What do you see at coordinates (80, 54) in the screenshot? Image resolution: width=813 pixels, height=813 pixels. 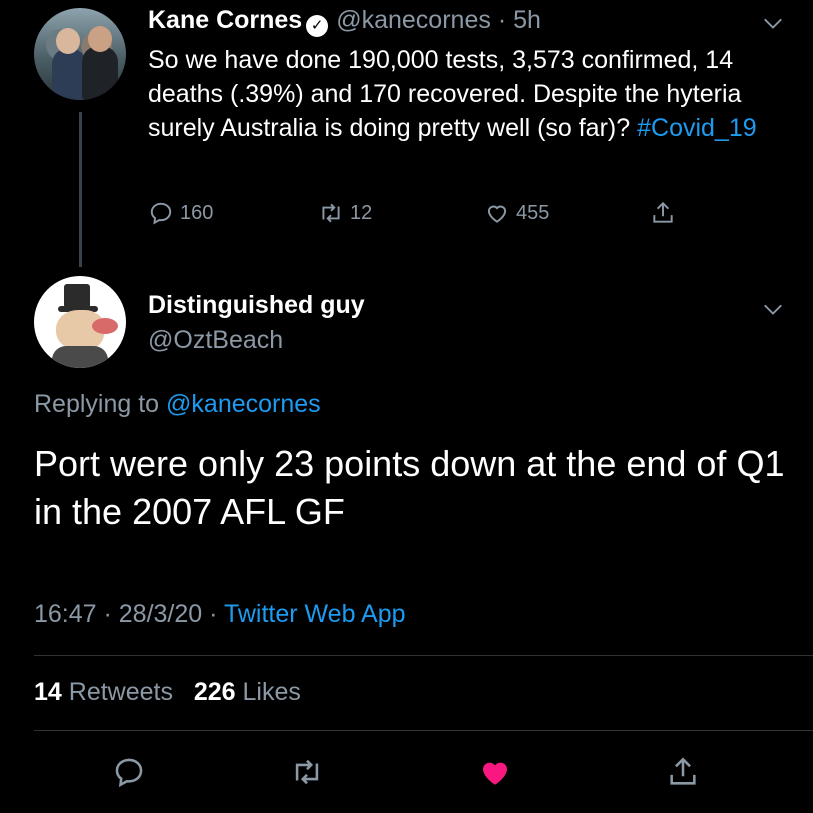 I see `avatar-kane-cornes` at bounding box center [80, 54].